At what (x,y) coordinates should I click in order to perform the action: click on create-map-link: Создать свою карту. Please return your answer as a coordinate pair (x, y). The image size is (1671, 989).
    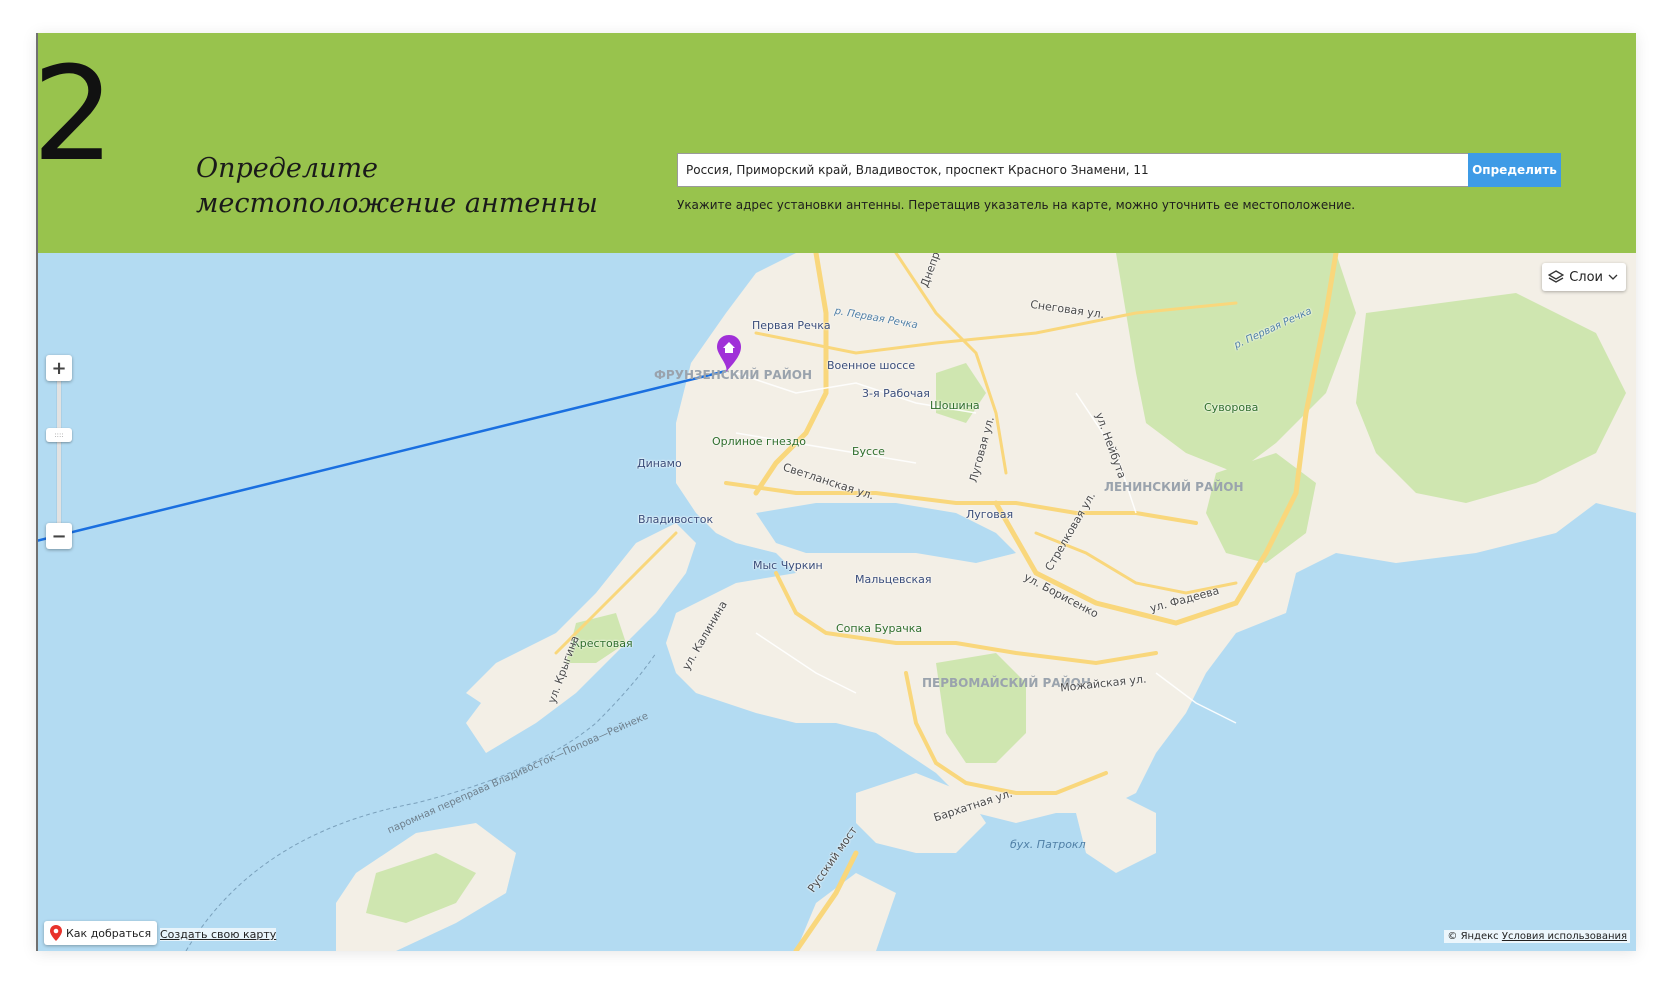
    Looking at the image, I should click on (218, 934).